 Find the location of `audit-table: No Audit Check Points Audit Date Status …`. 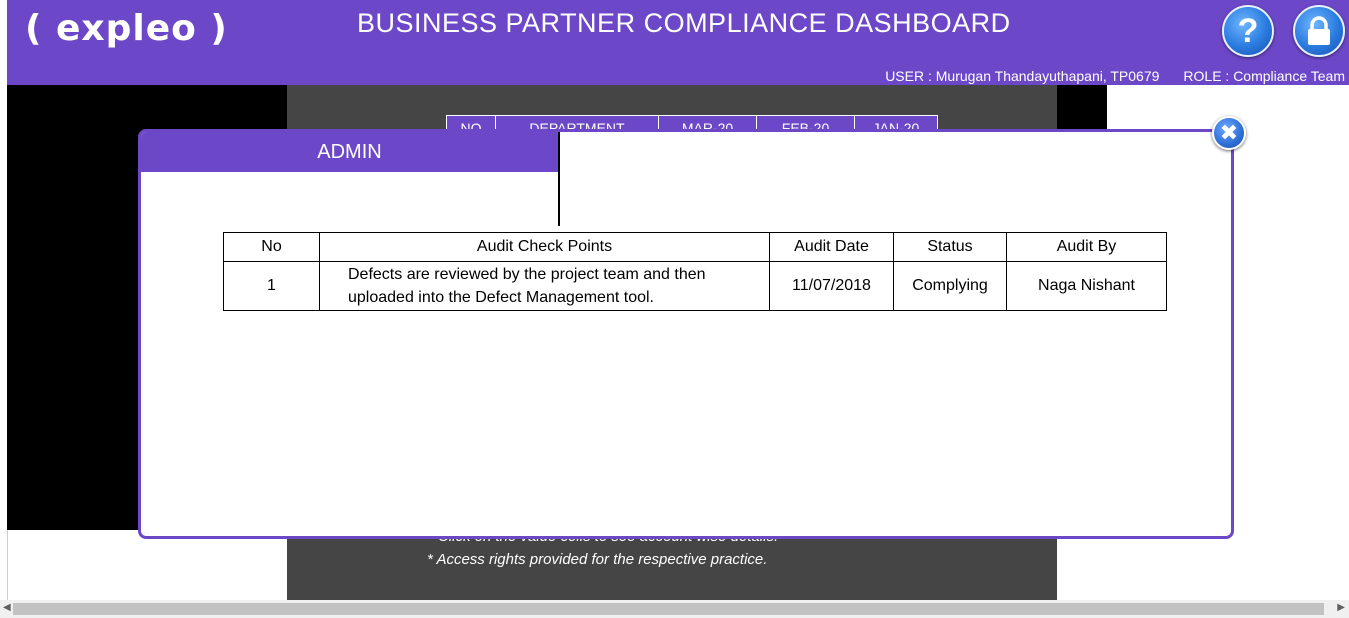

audit-table: No Audit Check Points Audit Date Status … is located at coordinates (695, 271).